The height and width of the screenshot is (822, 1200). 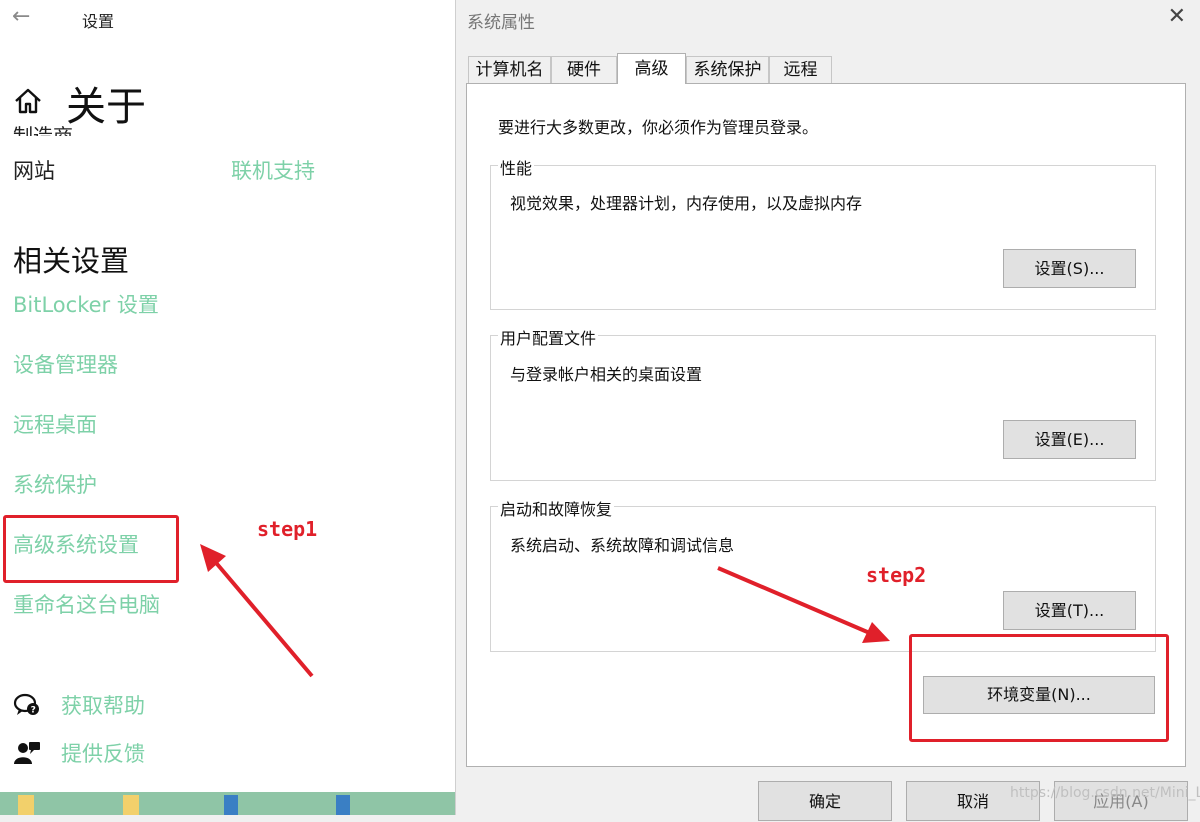 I want to click on online-support-link: 联机支持, so click(x=273, y=170).